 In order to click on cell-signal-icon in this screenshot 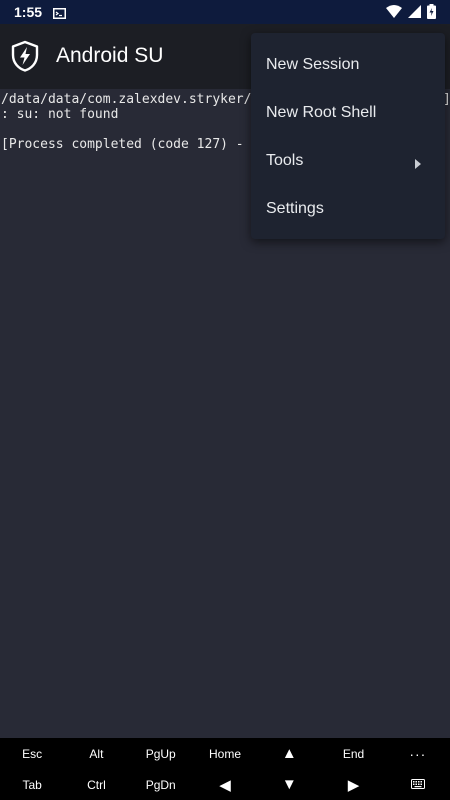, I will do `click(414, 14)`.